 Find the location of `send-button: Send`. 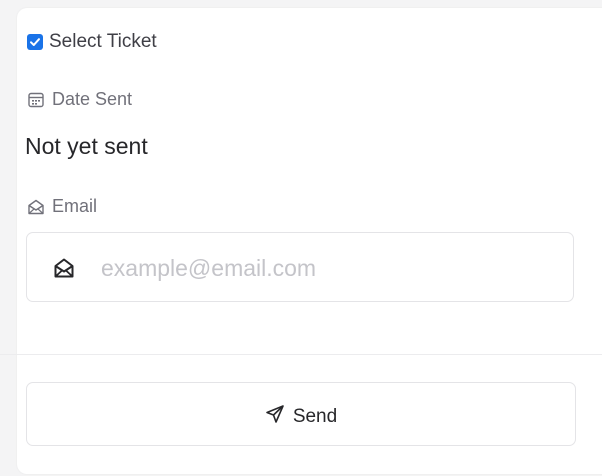

send-button: Send is located at coordinates (301, 414).